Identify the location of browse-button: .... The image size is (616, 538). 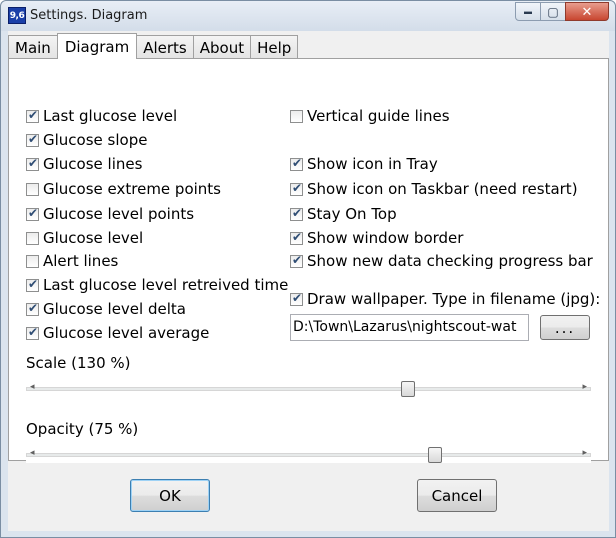
(565, 327).